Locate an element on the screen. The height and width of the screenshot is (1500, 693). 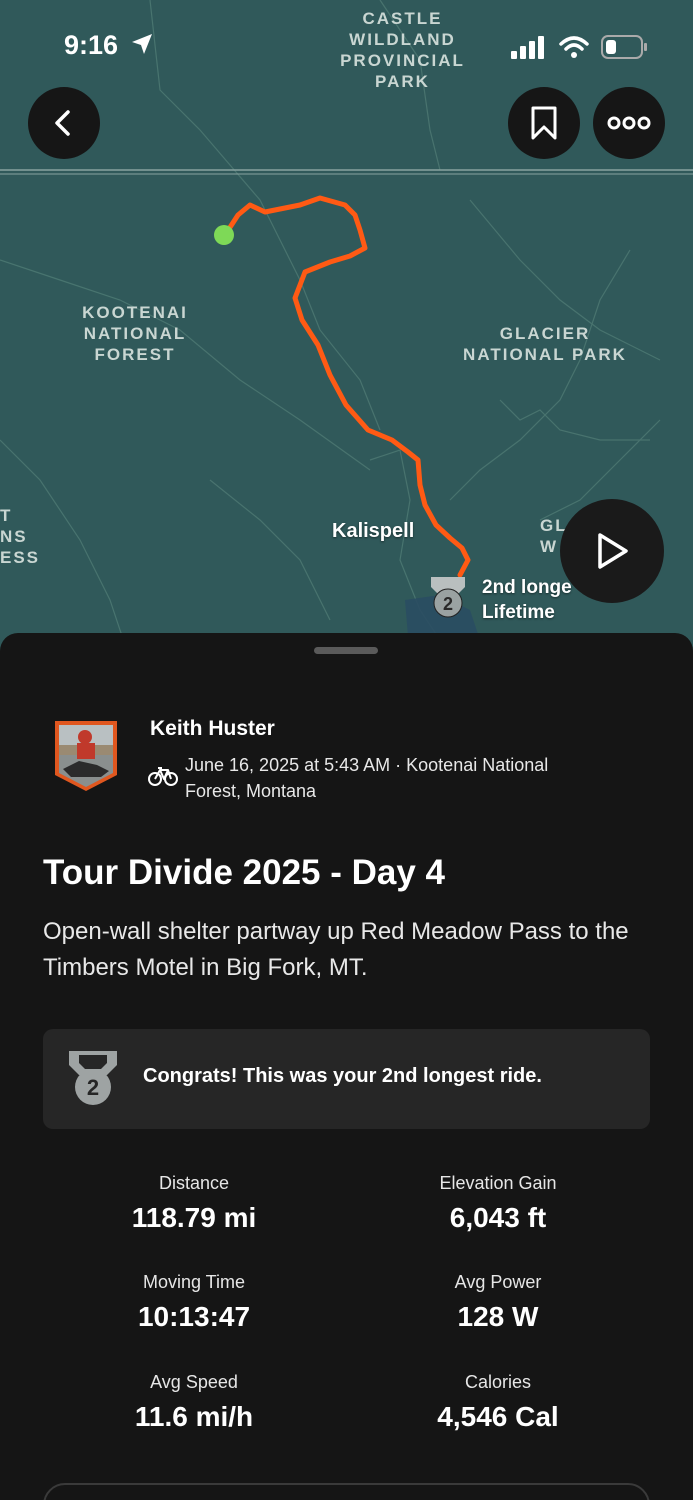
battery-icon is located at coordinates (624, 47).